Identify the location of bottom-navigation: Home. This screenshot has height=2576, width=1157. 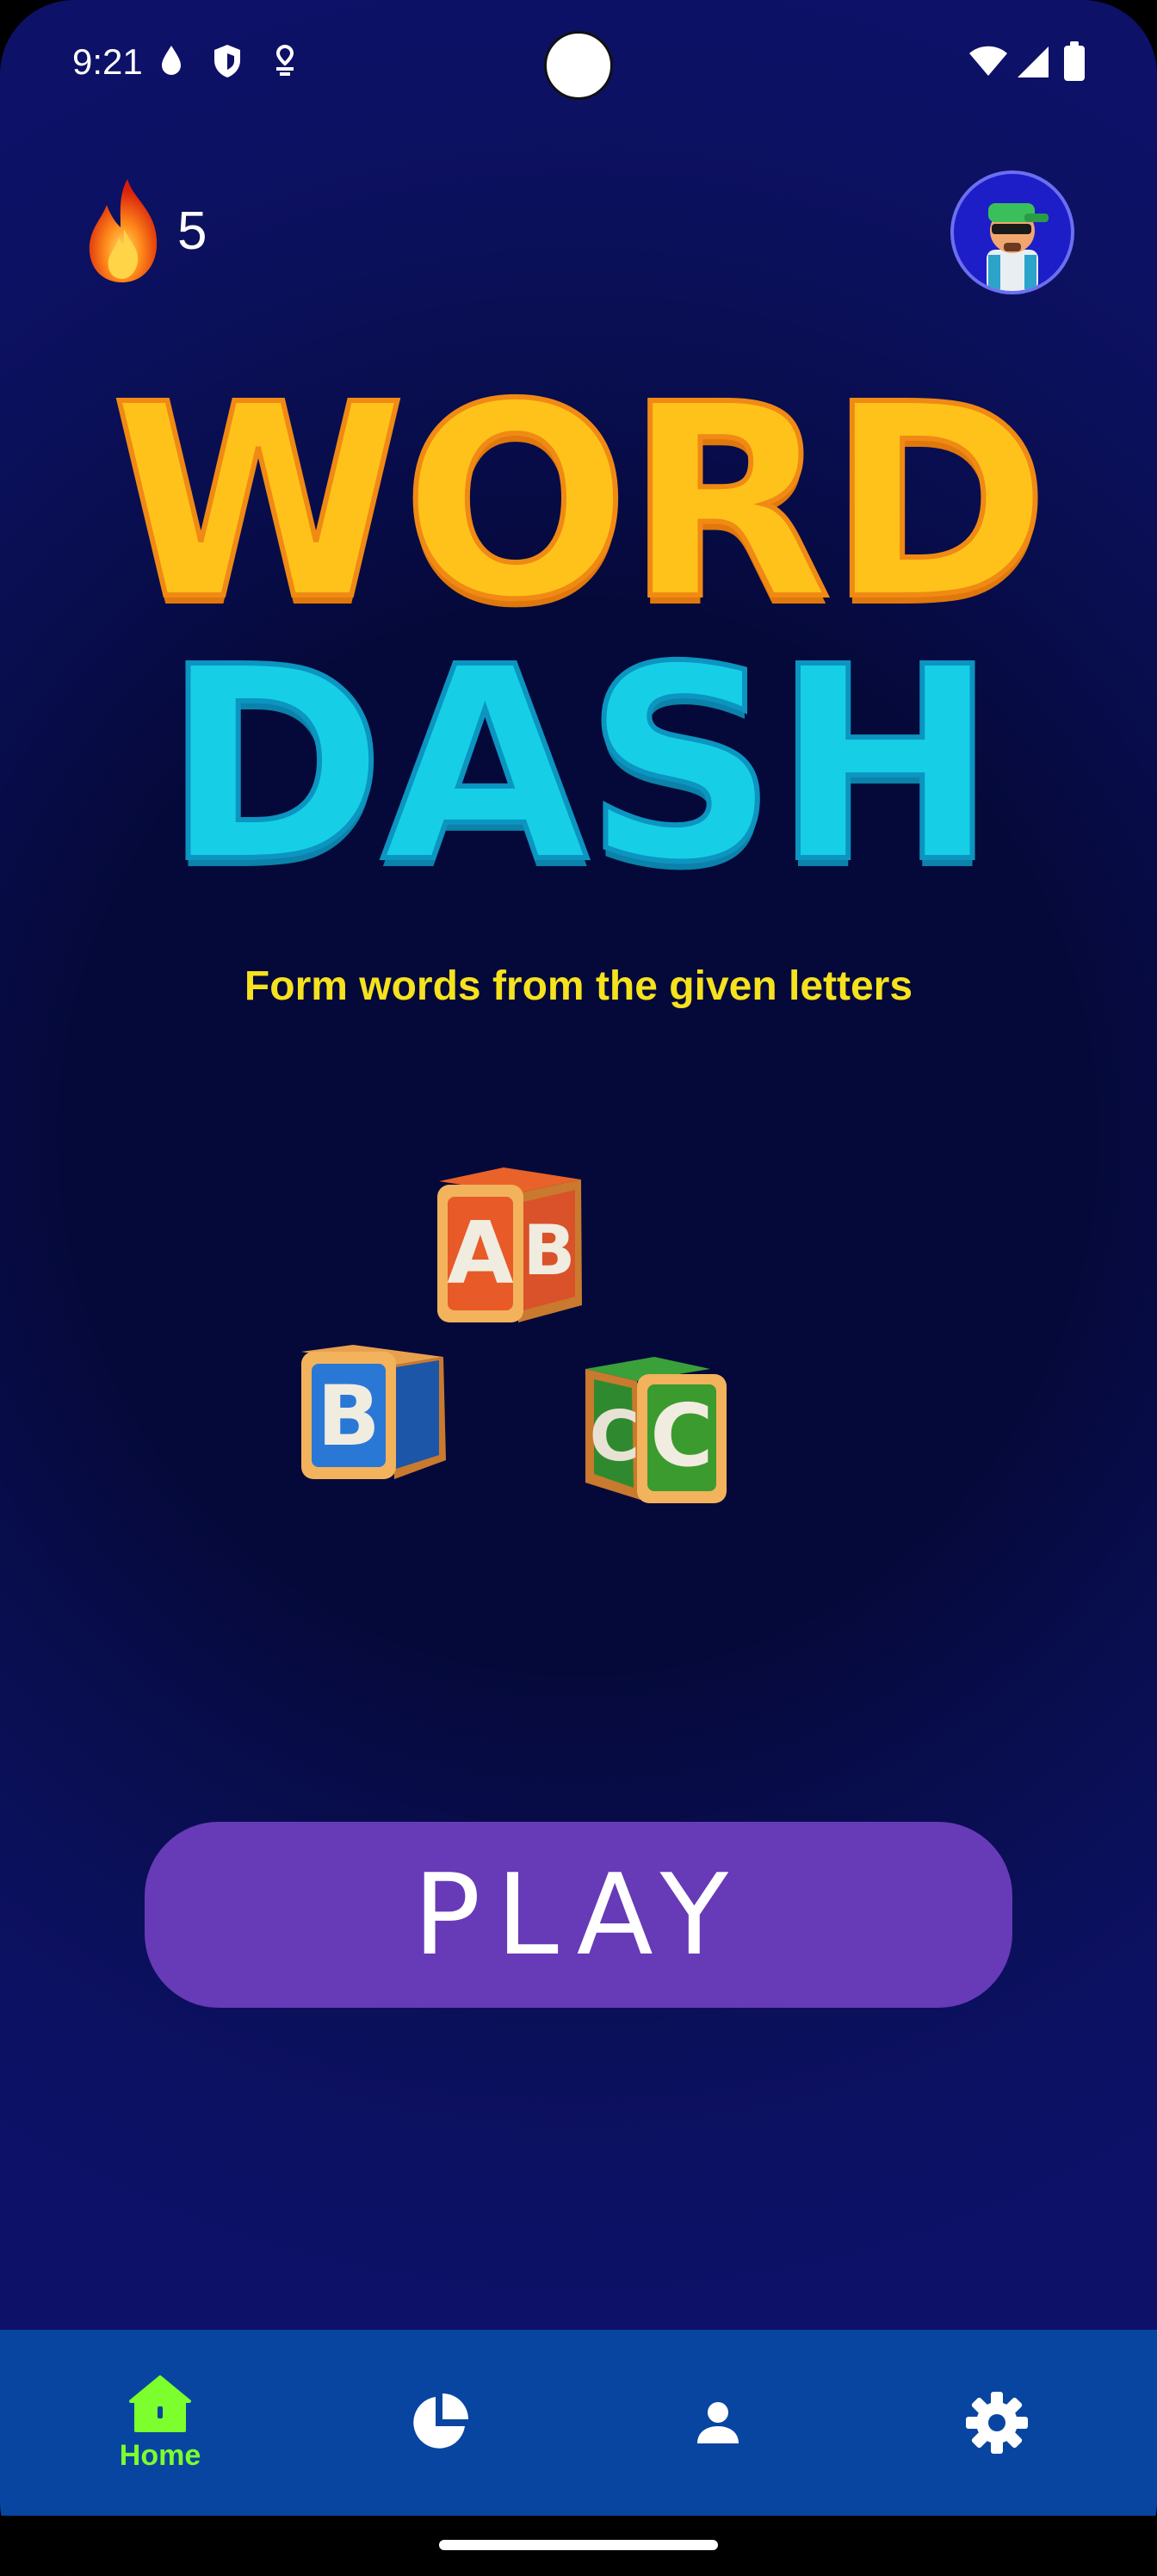
(579, 2423).